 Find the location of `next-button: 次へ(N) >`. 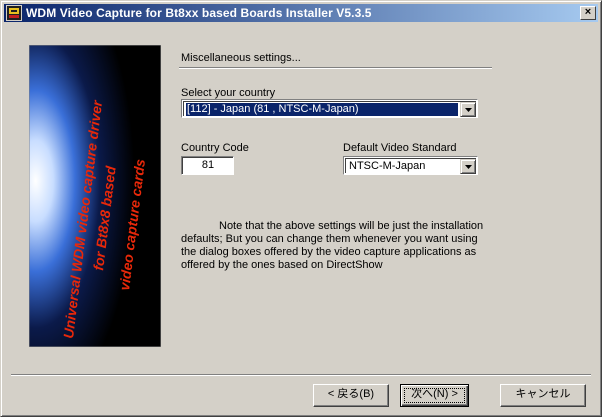

next-button: 次へ(N) > is located at coordinates (434, 395).